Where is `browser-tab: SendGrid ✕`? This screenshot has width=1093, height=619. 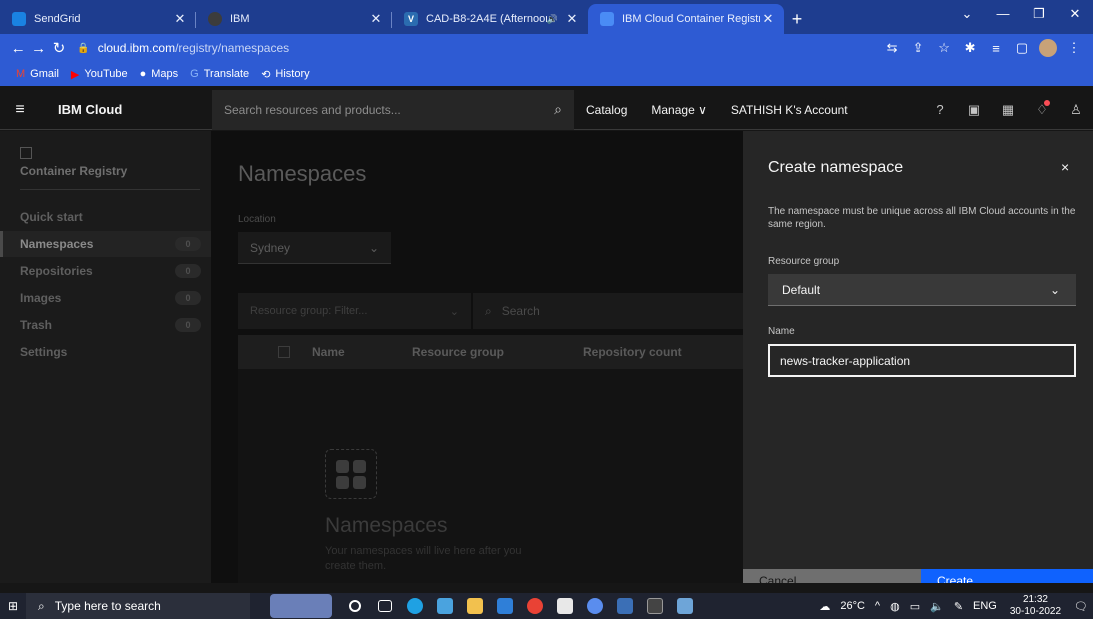 browser-tab: SendGrid ✕ is located at coordinates (98, 19).